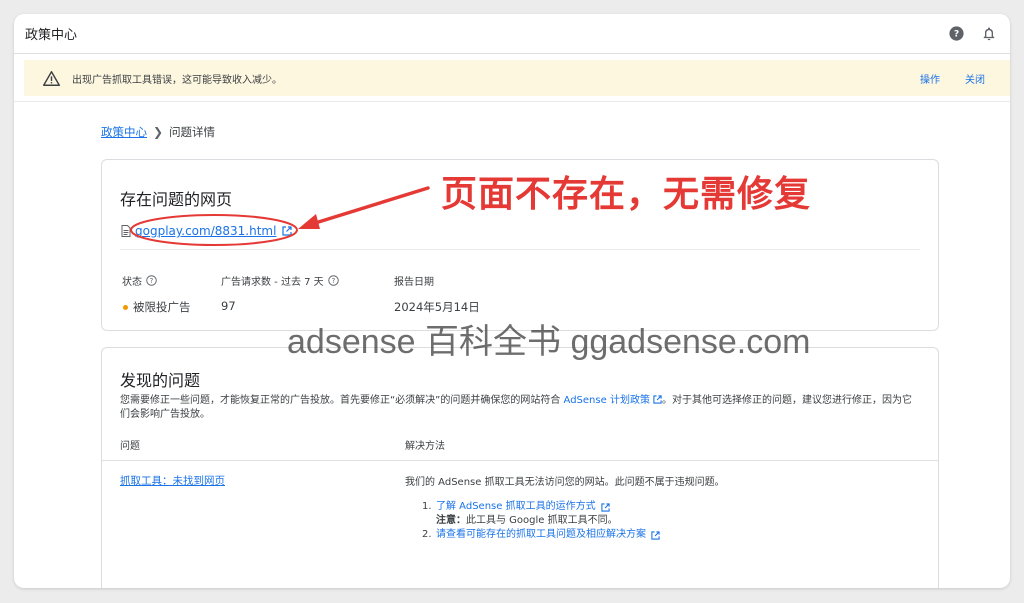  I want to click on status-value: 被限投广告, so click(157, 307).